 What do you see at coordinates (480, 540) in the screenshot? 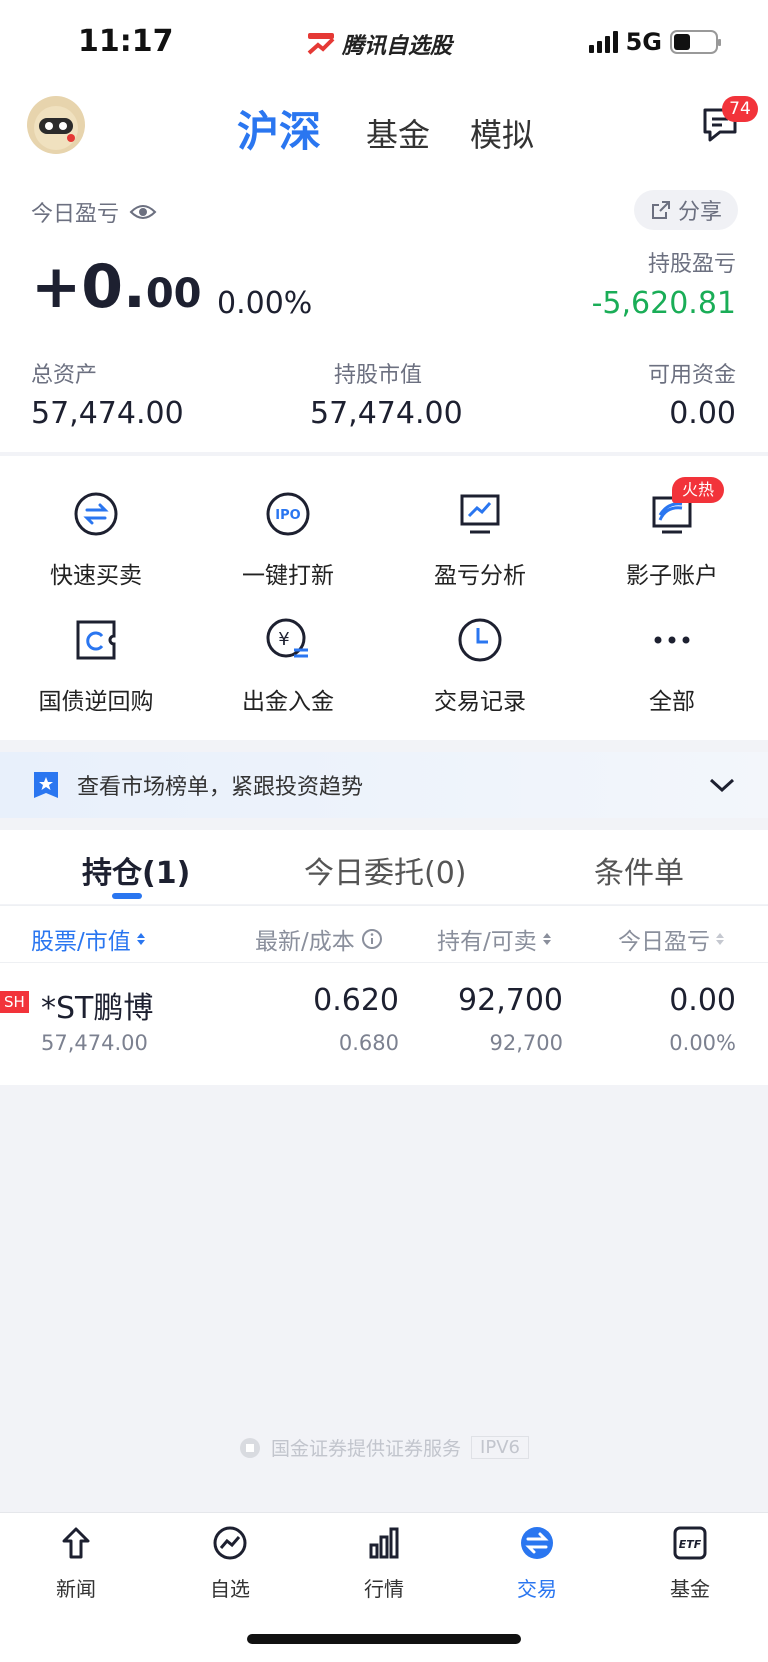
I see `quick-pnl-analysis: 盈亏分析` at bounding box center [480, 540].